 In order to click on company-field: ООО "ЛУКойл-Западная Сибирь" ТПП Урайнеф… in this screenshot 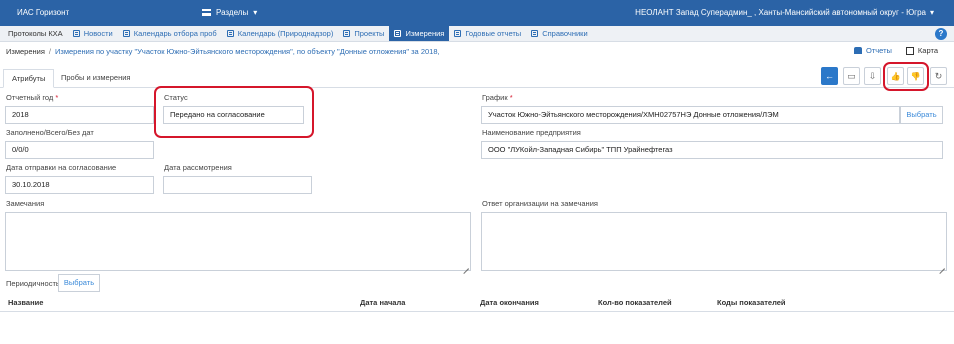, I will do `click(712, 150)`.